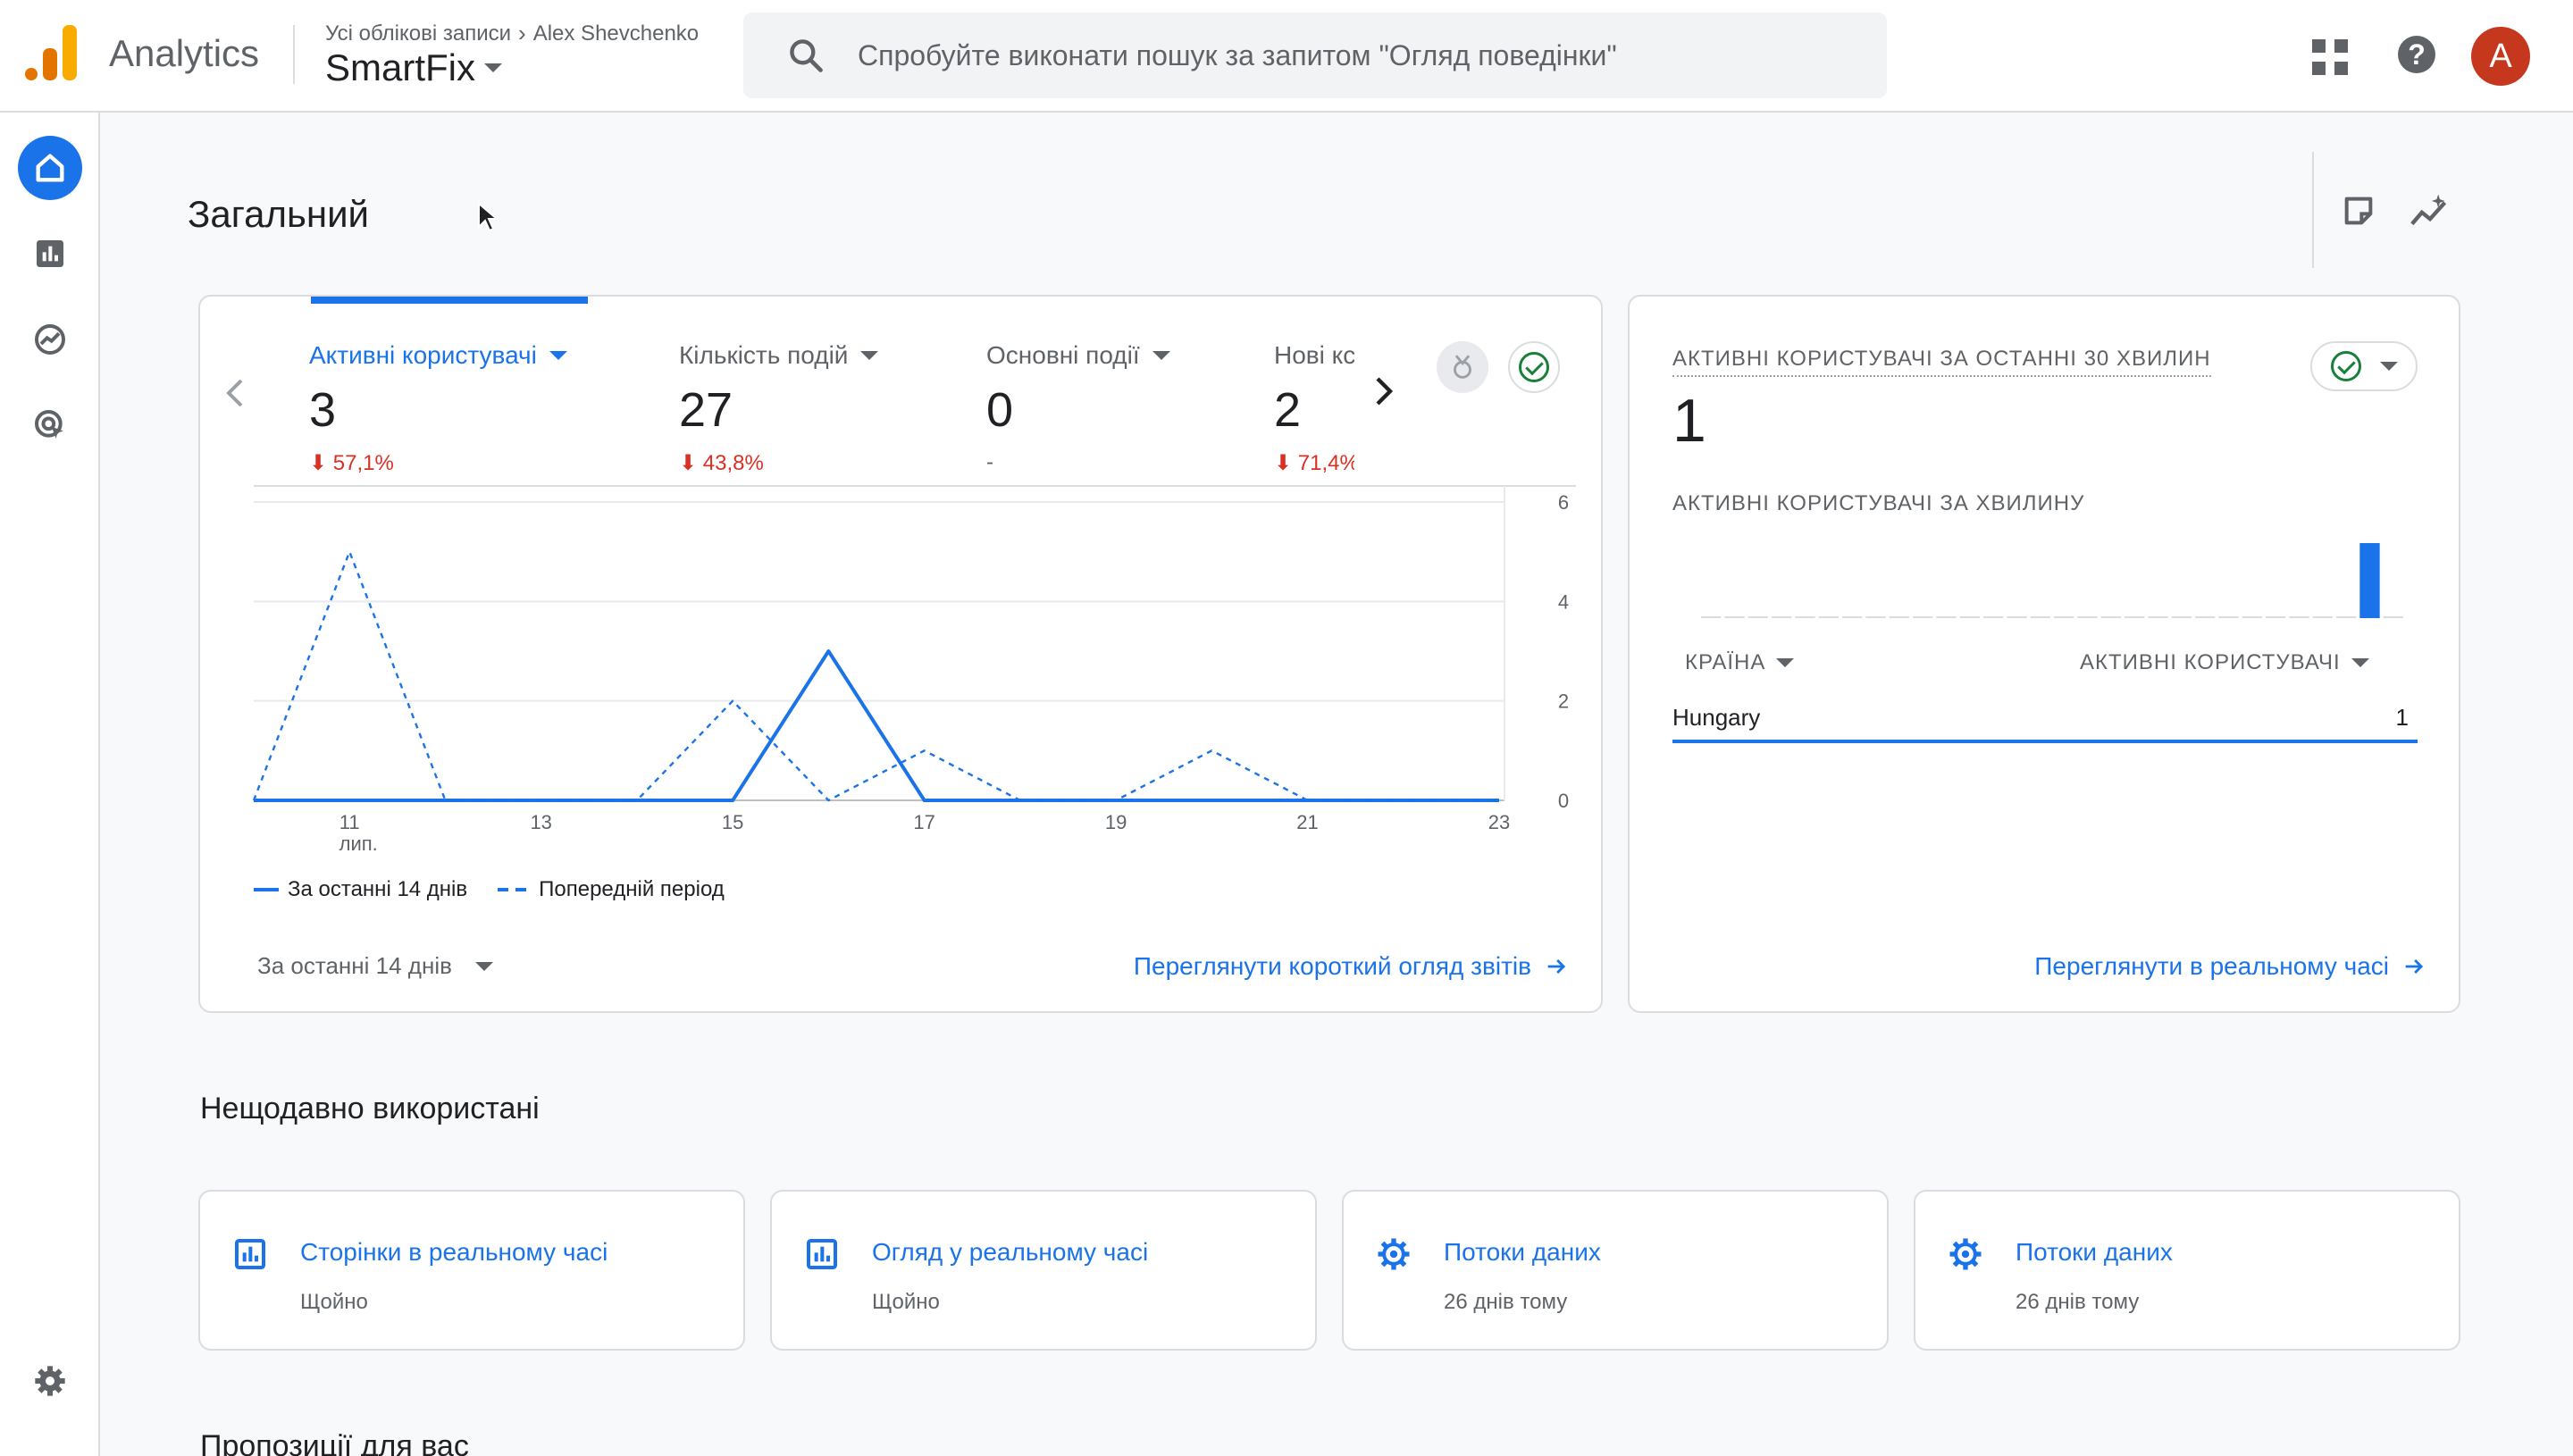  Describe the element at coordinates (2313, 210) in the screenshot. I see `title-divider` at that location.